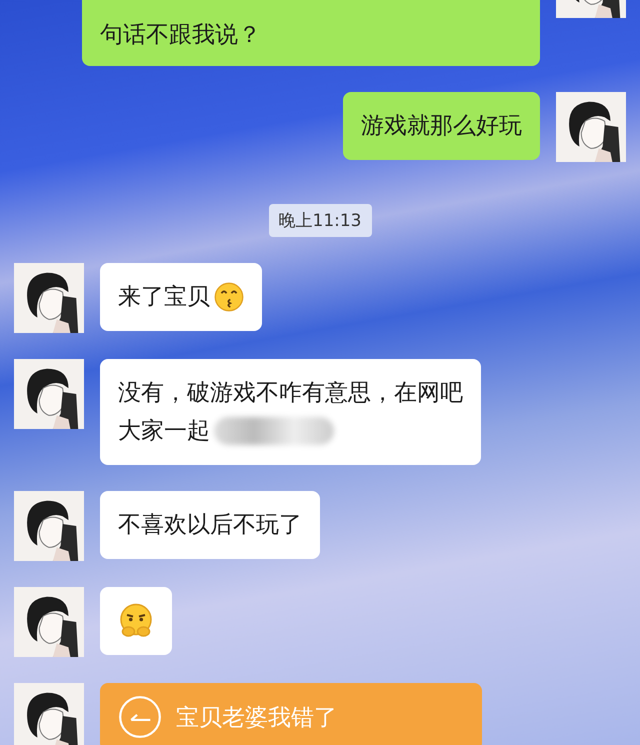 This screenshot has height=745, width=640. I want to click on transfer-card: 宝贝老婆我错了, so click(291, 714).